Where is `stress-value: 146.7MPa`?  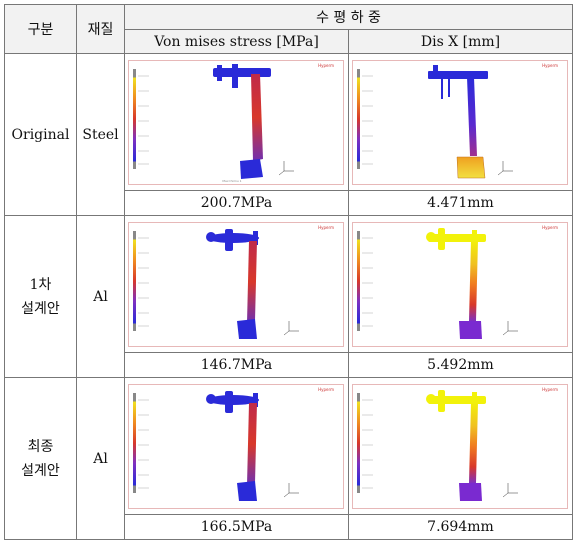
stress-value: 146.7MPa is located at coordinates (236, 365).